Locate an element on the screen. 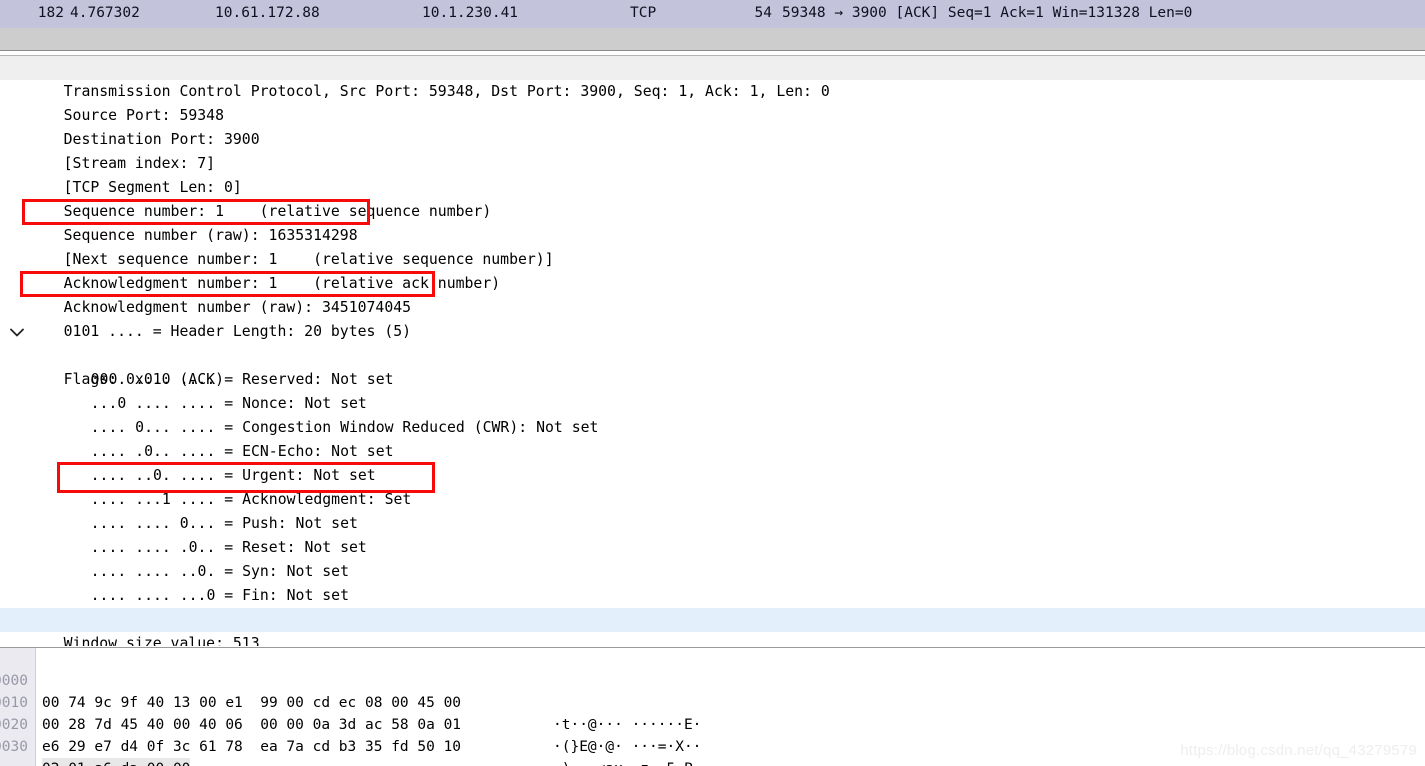 The height and width of the screenshot is (766, 1425). hex-row: 0030 02 01 a6 da 00 00 ······ is located at coordinates (712, 740).